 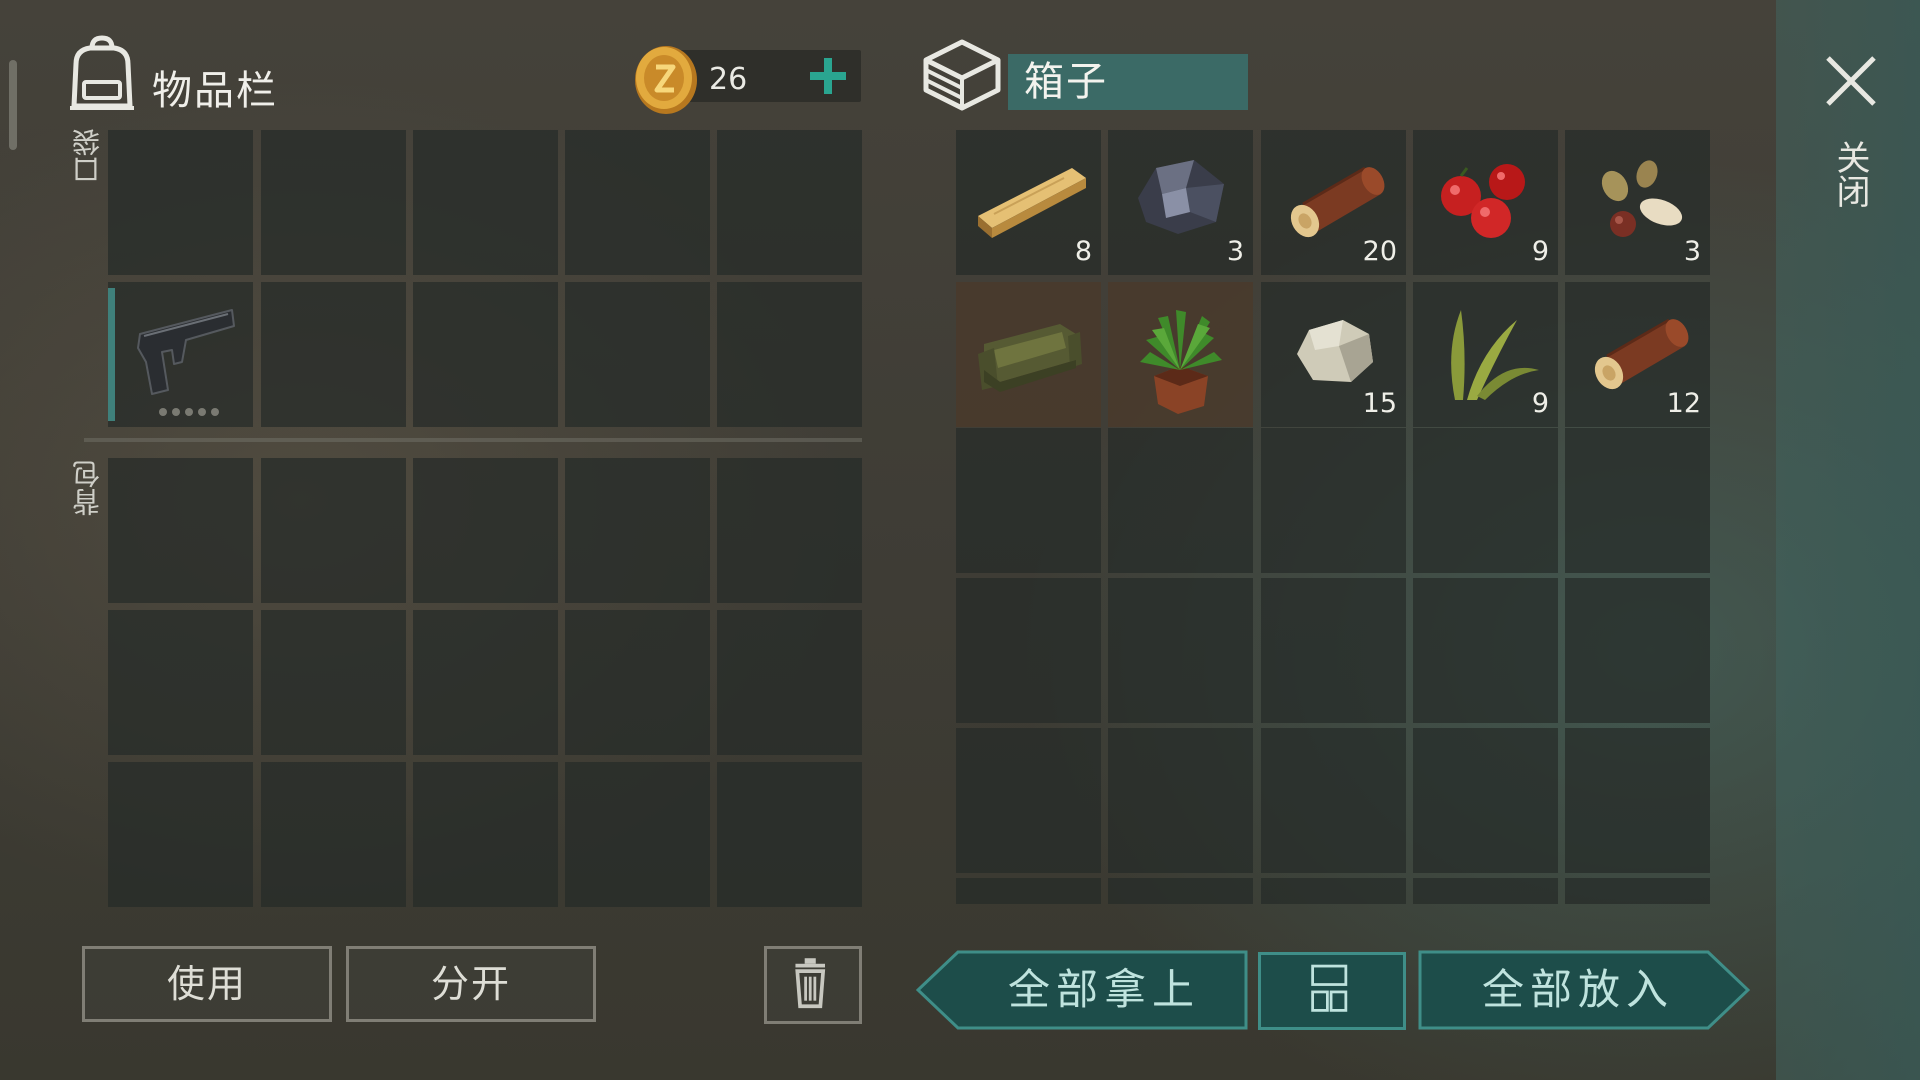 I want to click on container-slot-log: 12, so click(x=1637, y=354).